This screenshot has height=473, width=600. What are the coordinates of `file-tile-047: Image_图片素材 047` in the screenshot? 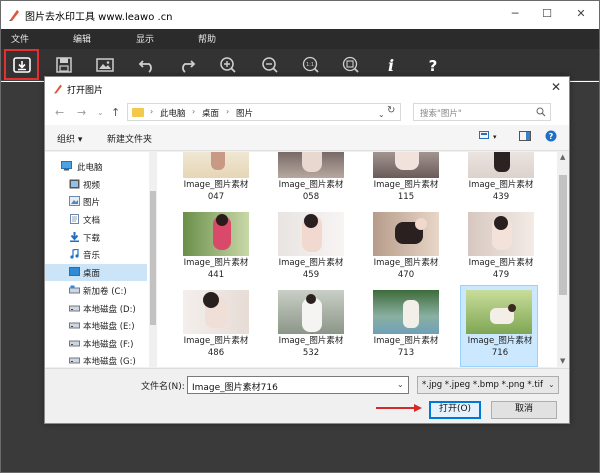 It's located at (216, 182).